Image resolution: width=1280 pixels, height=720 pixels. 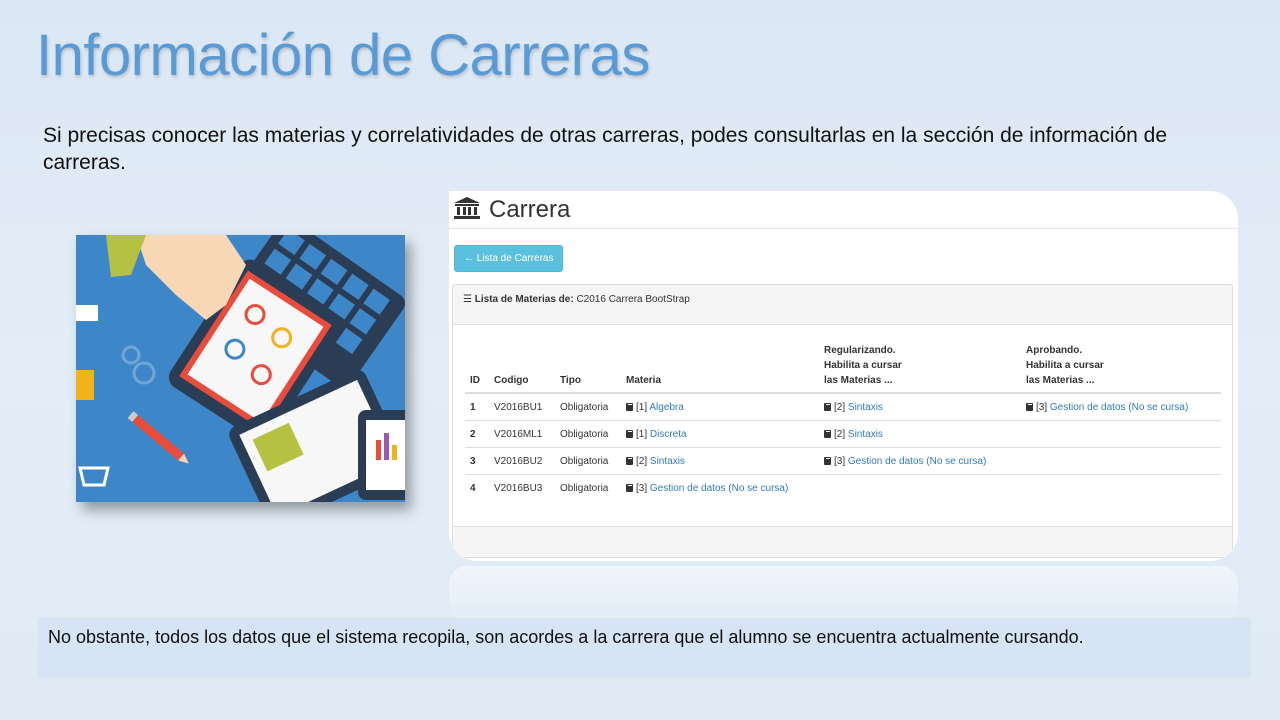 What do you see at coordinates (522, 487) in the screenshot?
I see `cell-codigo: V2016BU3` at bounding box center [522, 487].